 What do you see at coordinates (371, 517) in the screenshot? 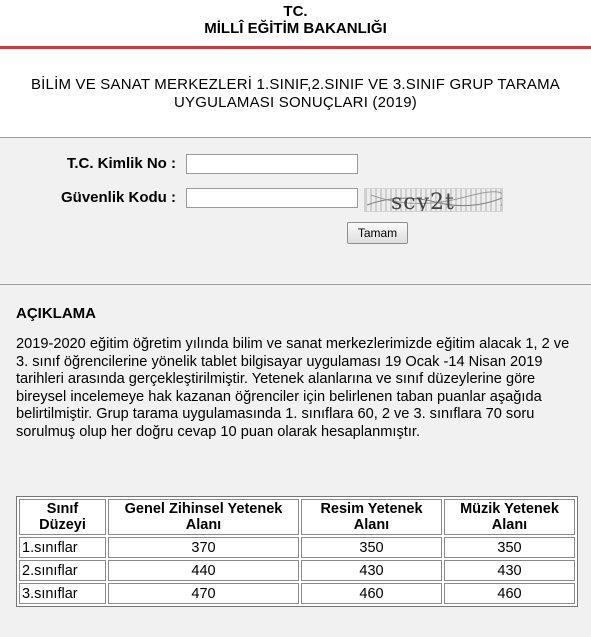
I see `column-header: Resim Yetenek Alanı` at bounding box center [371, 517].